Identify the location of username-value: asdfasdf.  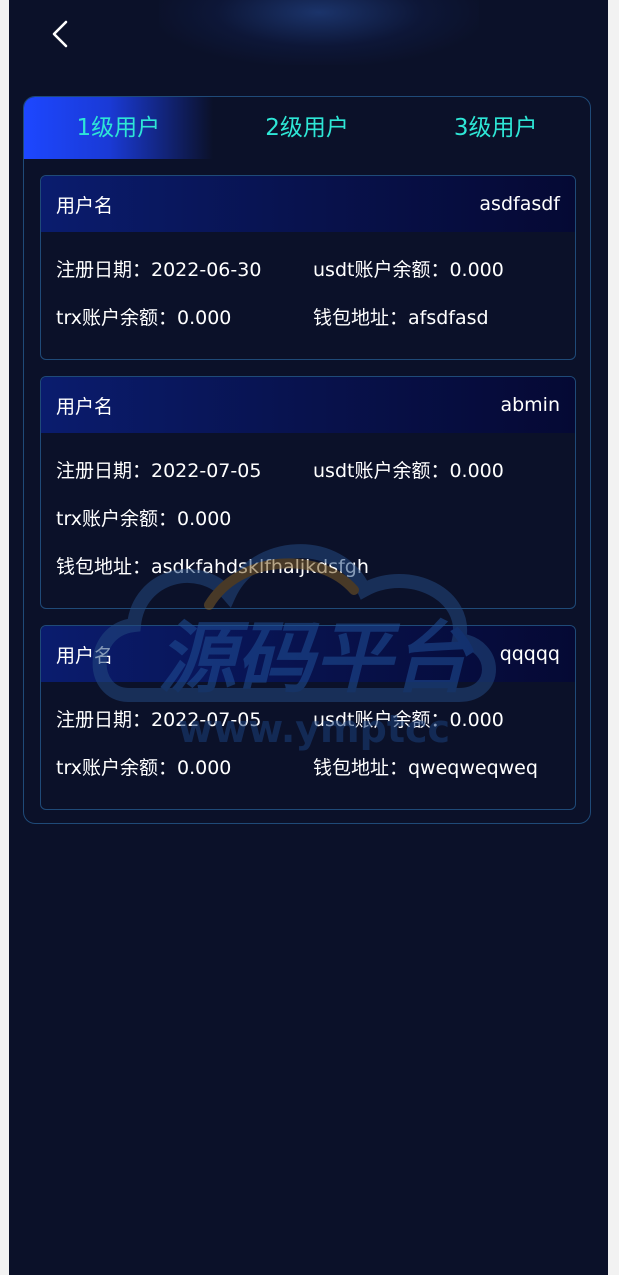
(519, 204).